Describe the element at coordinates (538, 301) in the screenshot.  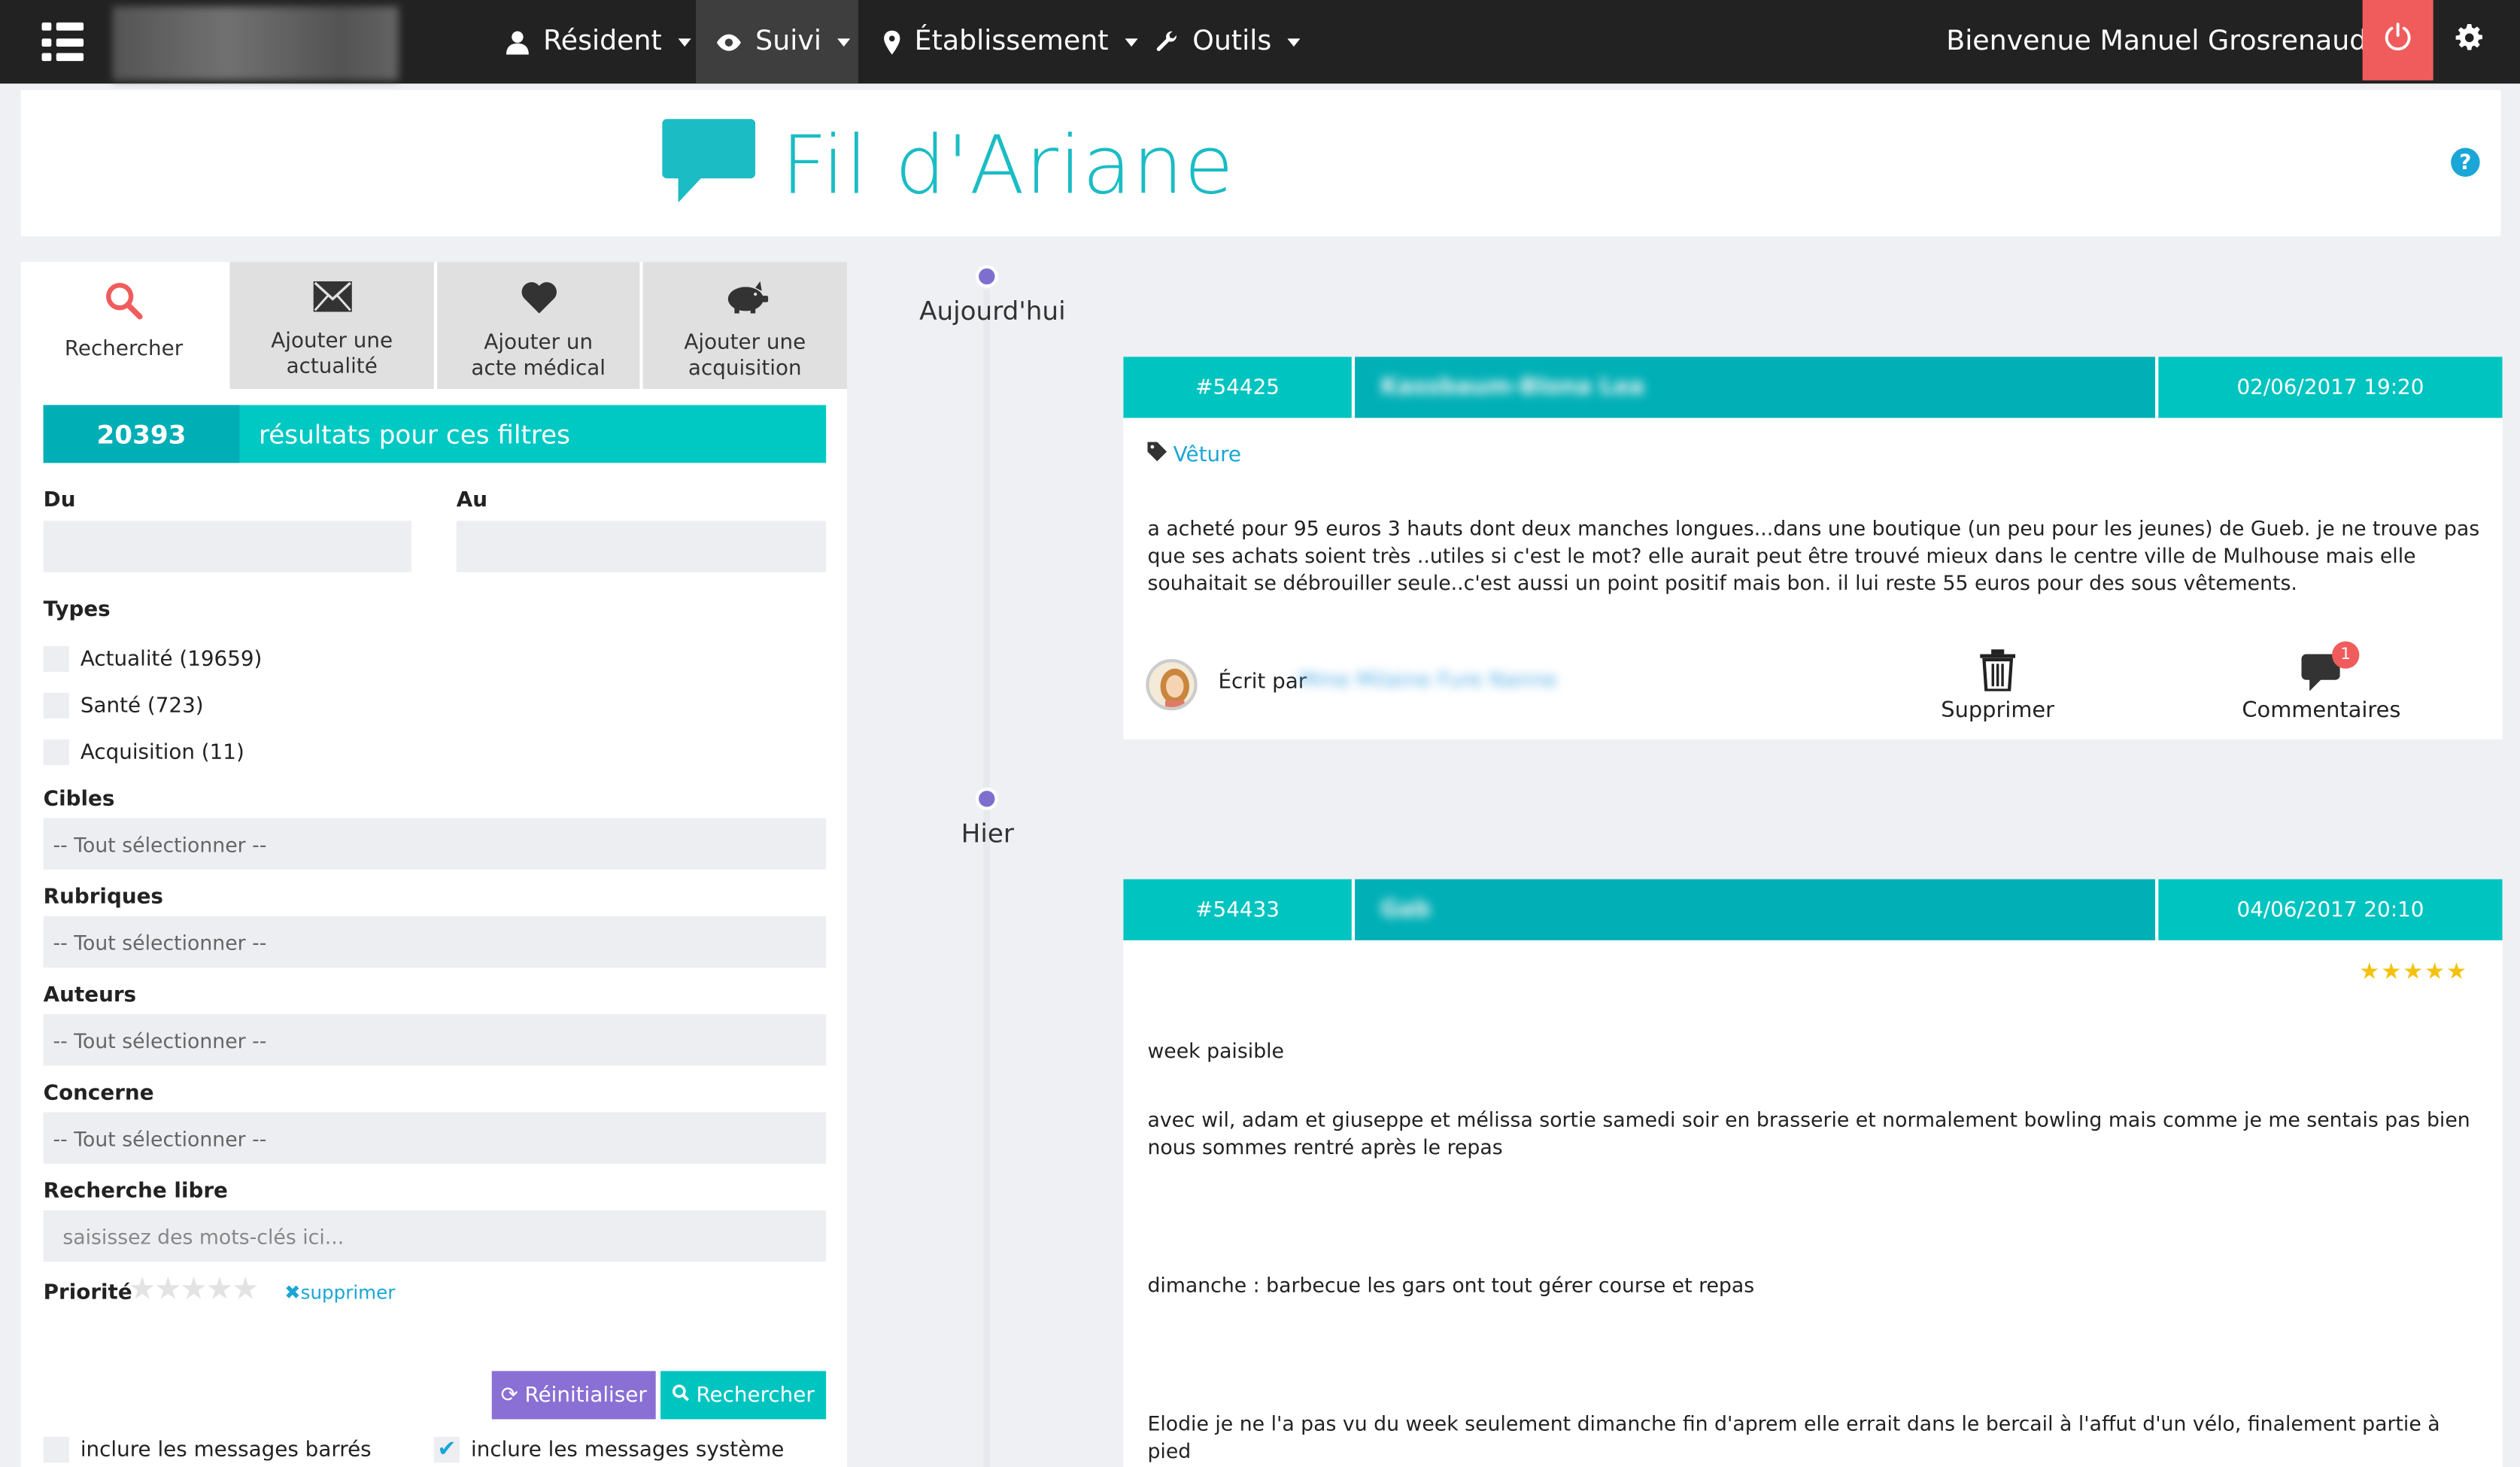
I see `heart-icon` at that location.